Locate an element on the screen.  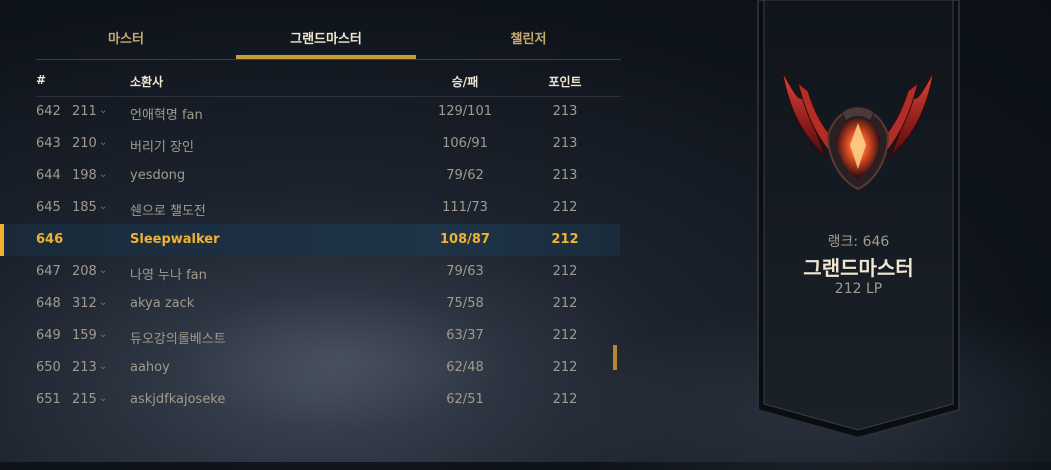
row-rank: 650 is located at coordinates (48, 367).